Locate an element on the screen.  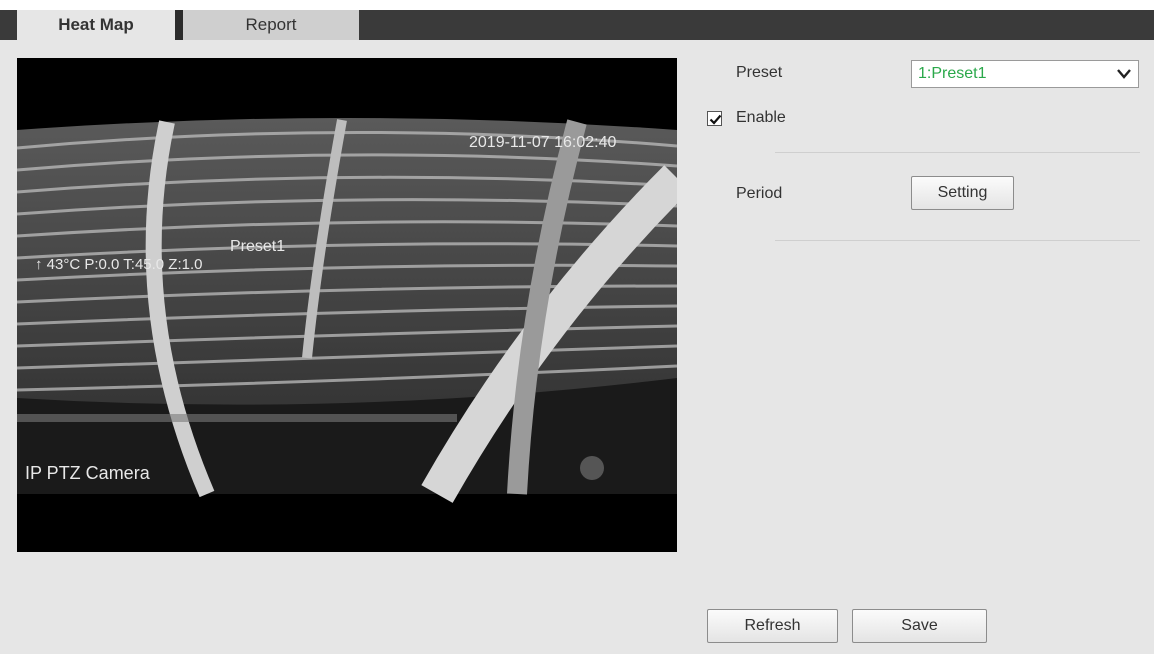
tab-separator is located at coordinates (179, 25).